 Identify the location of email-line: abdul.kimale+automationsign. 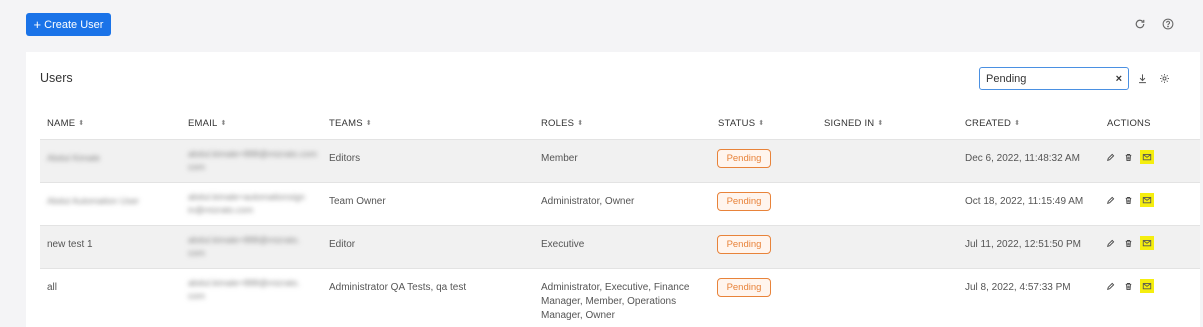
(246, 197).